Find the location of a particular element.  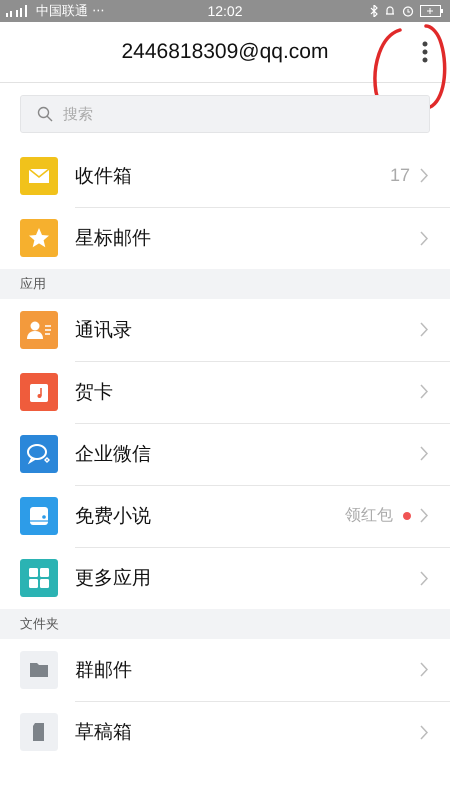

signal-icon is located at coordinates (18, 11).